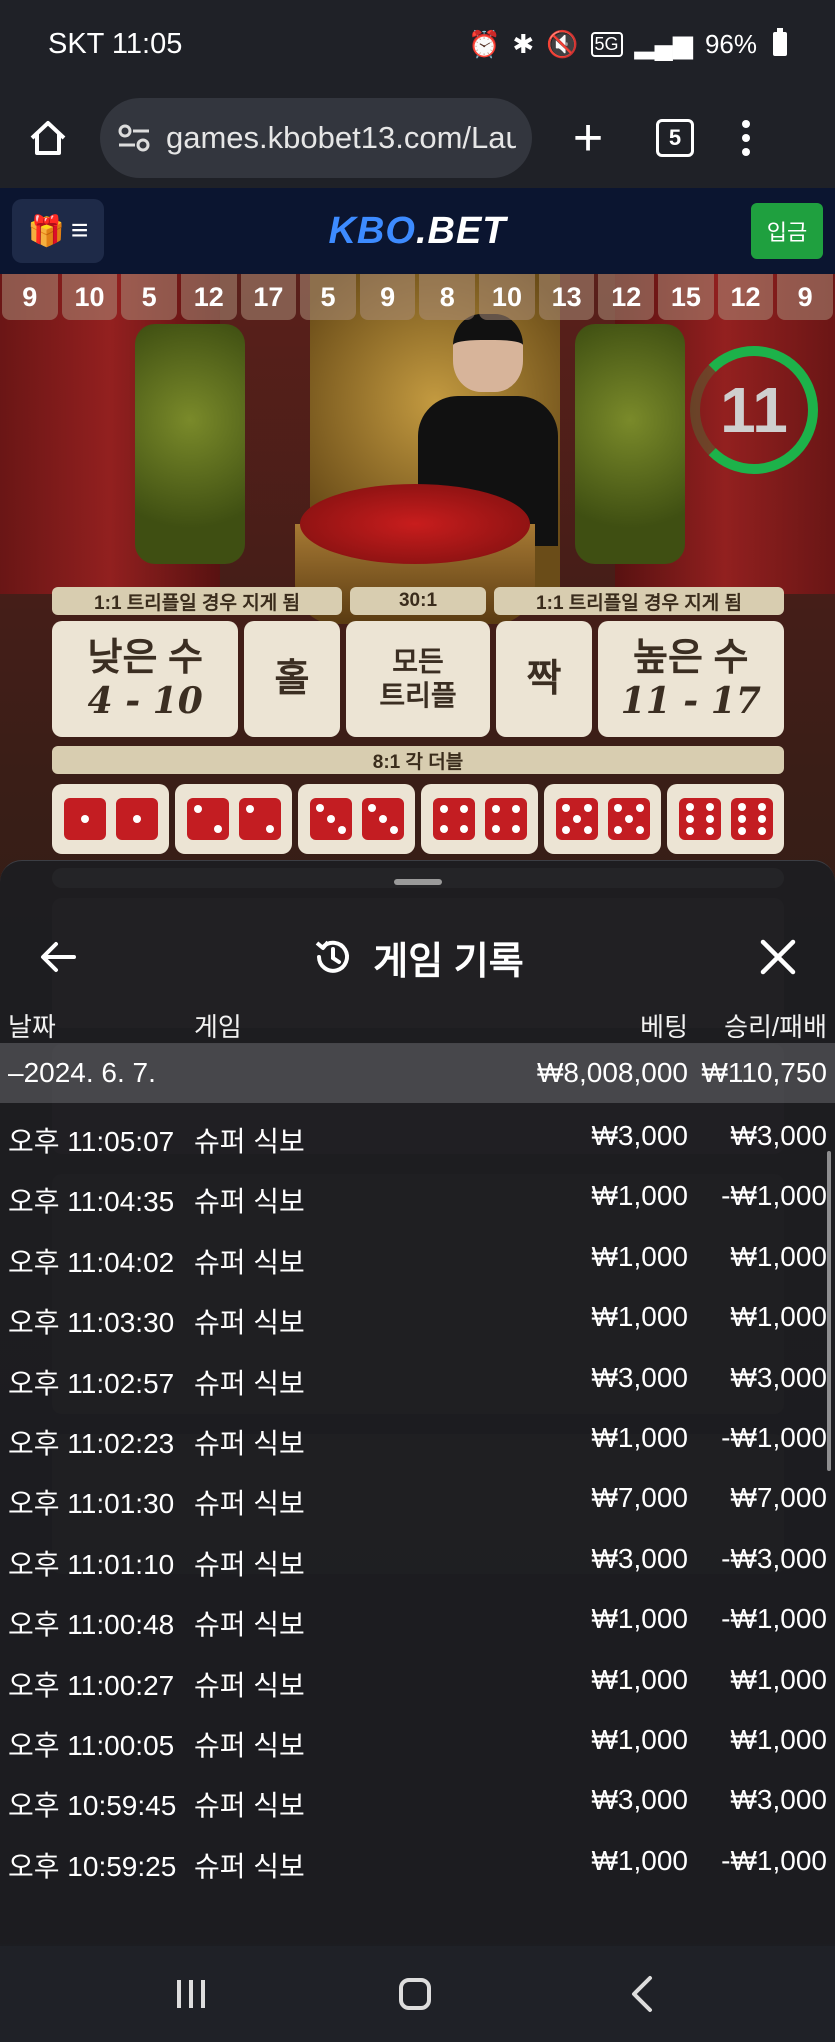 This screenshot has width=835, height=2042. I want to click on date-summary-row: –2024. 6. 7. ₩8,008,000 ₩110,750, so click(417, 1073).